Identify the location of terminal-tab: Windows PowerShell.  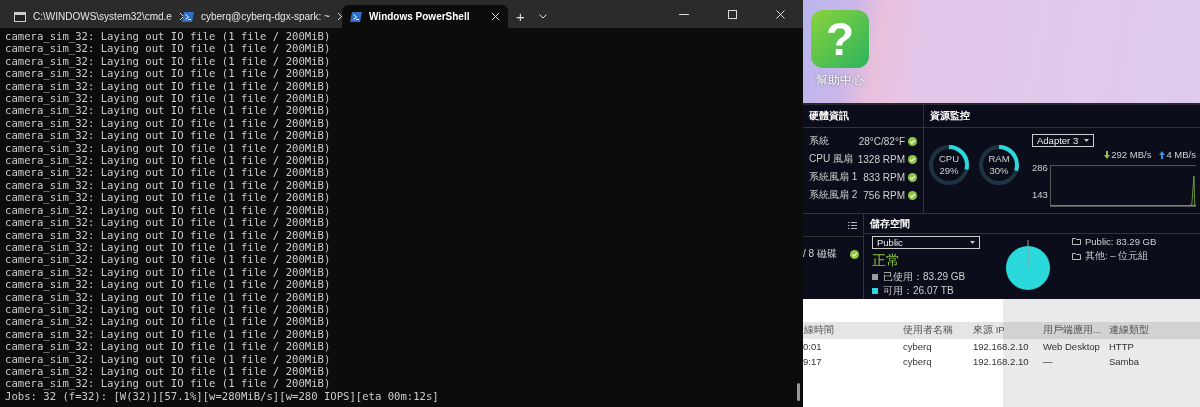
(425, 16).